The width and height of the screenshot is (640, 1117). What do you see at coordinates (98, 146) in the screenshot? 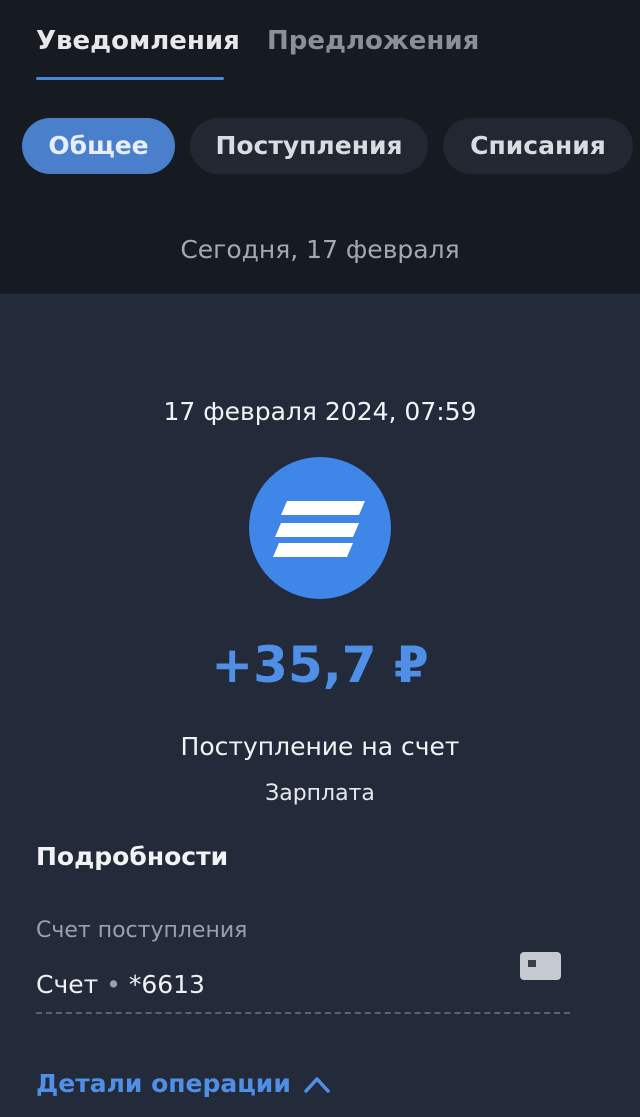
I see `filter-chip-general: Общее` at bounding box center [98, 146].